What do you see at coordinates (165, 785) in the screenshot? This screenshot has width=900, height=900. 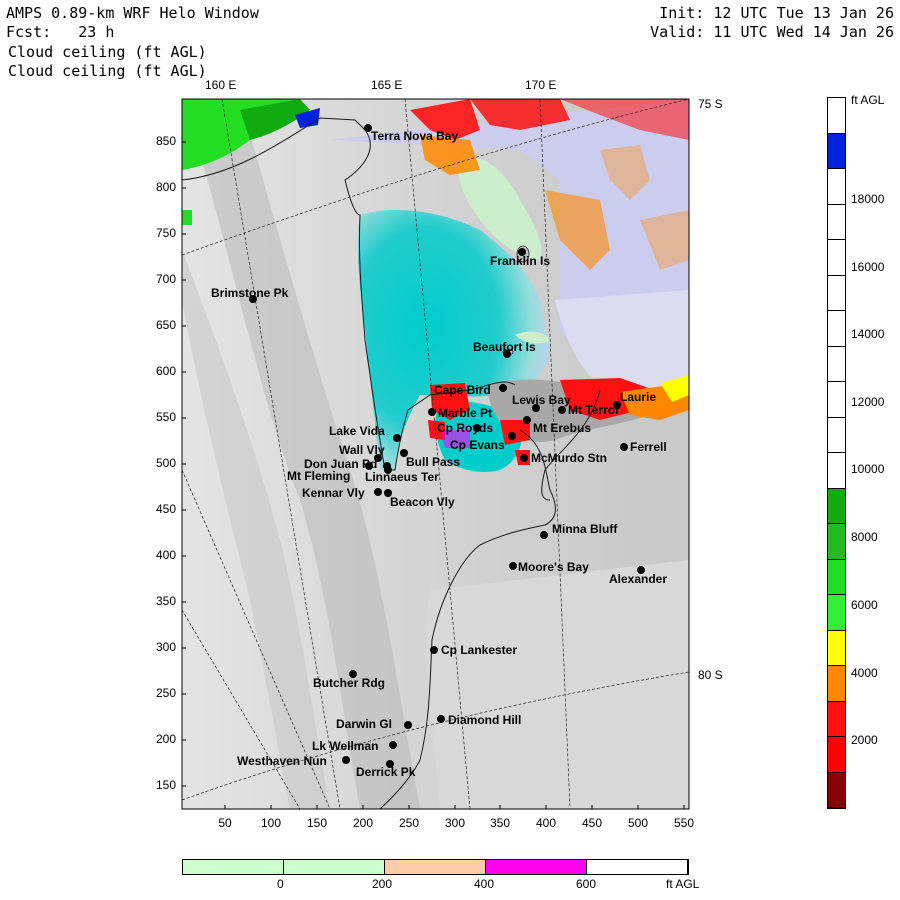 I see `y-tick-label: 150` at bounding box center [165, 785].